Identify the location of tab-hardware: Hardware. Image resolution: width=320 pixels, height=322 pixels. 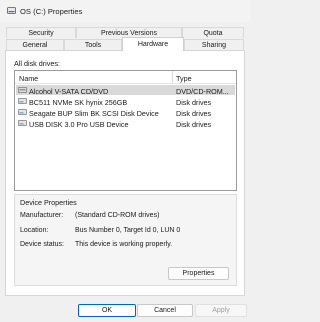
(153, 44).